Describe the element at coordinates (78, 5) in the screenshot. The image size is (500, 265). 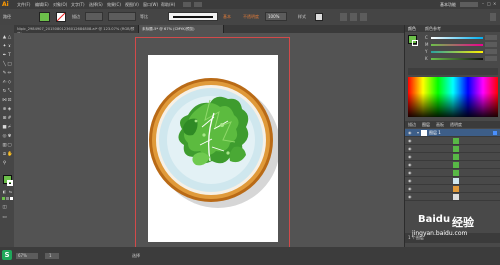
I see `menu-type: 文字(T)` at that location.